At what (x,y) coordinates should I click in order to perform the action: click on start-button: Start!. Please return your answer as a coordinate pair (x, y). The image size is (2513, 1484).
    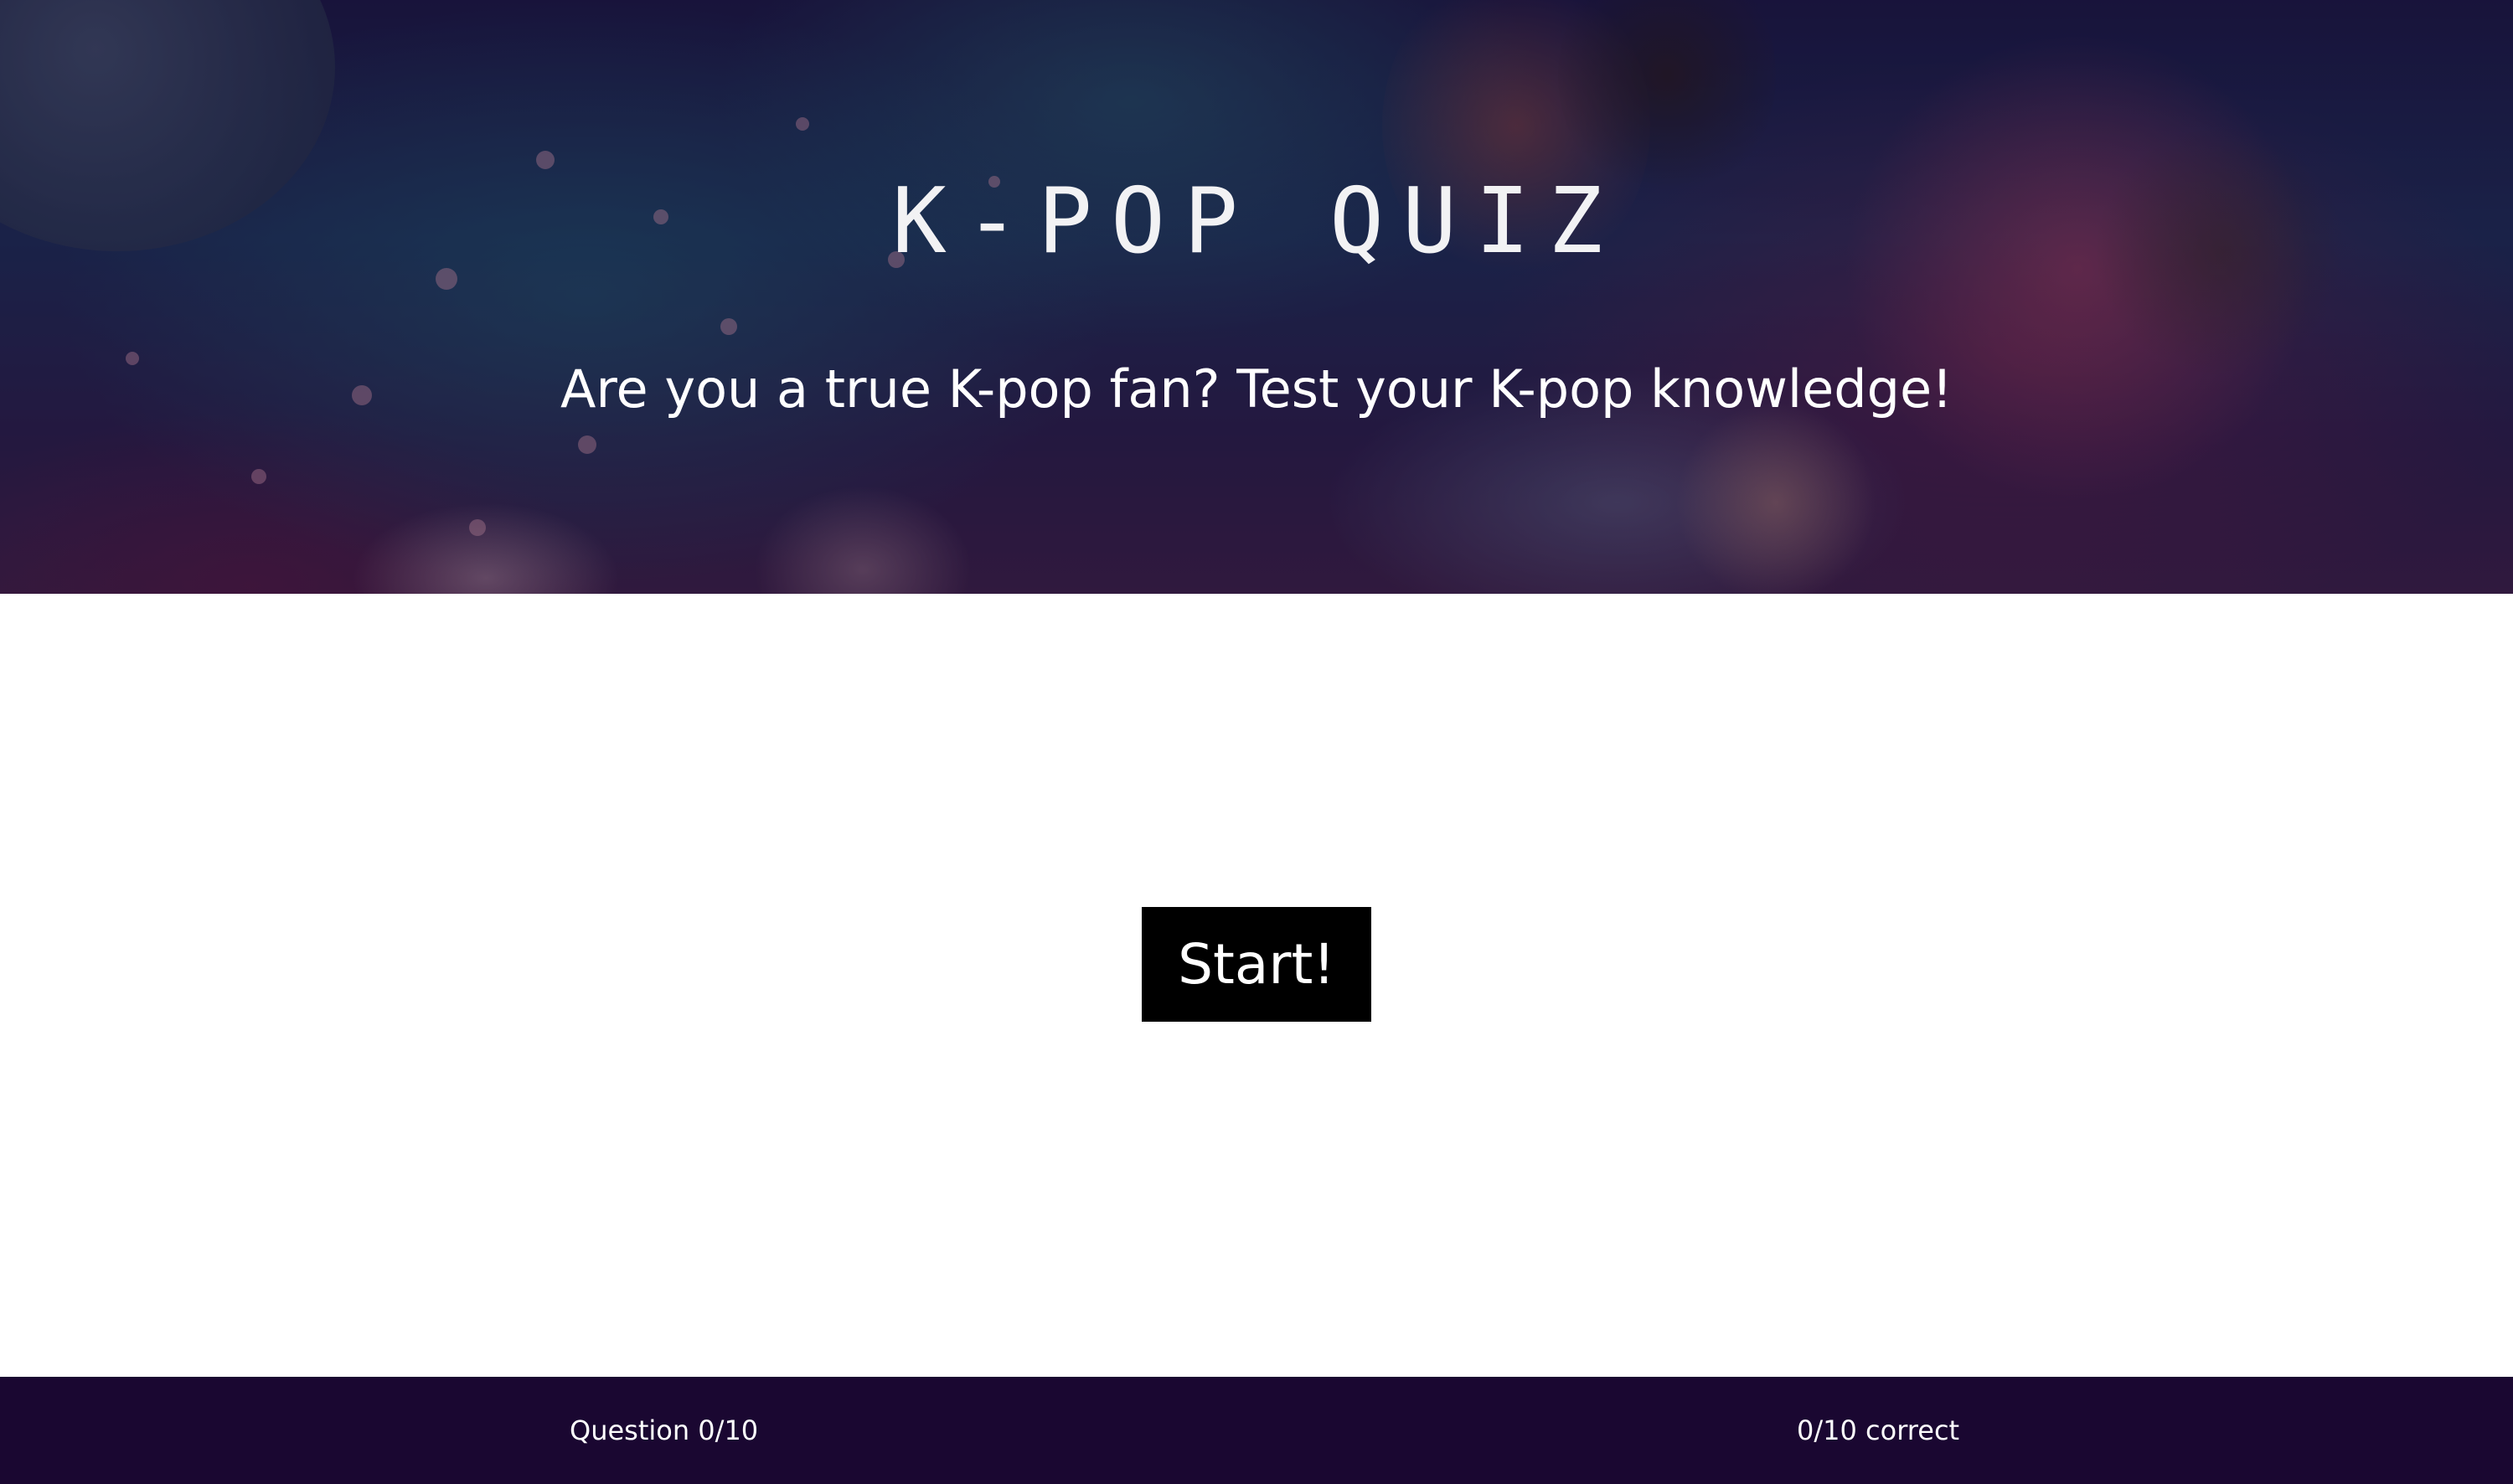
    Looking at the image, I should click on (1256, 964).